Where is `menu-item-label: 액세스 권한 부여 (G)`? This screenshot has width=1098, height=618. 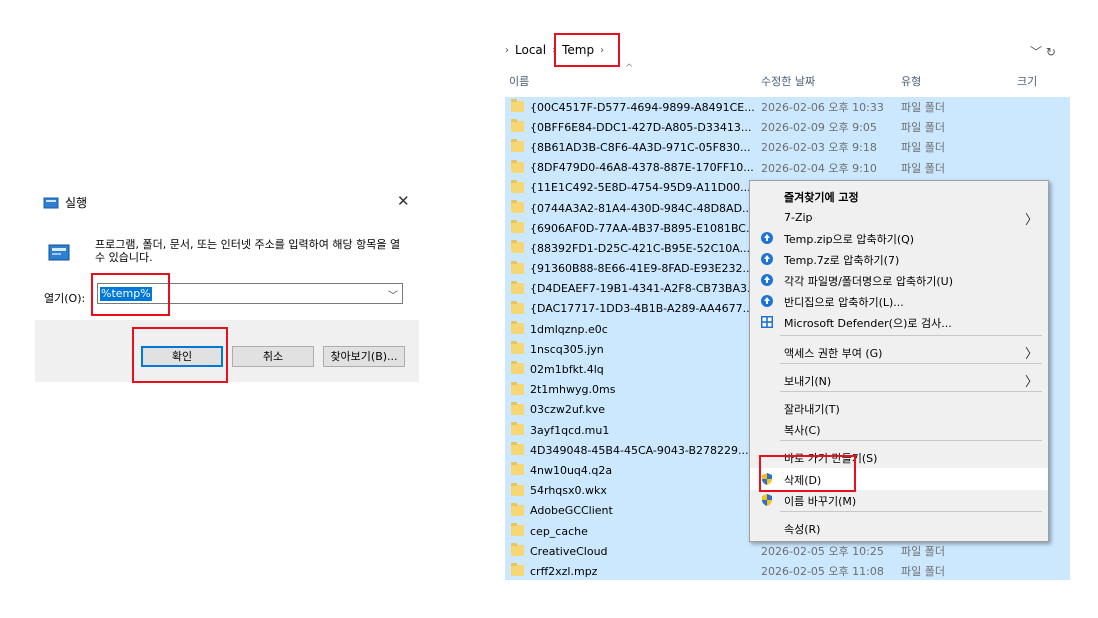
menu-item-label: 액세스 권한 부여 (G) is located at coordinates (833, 353).